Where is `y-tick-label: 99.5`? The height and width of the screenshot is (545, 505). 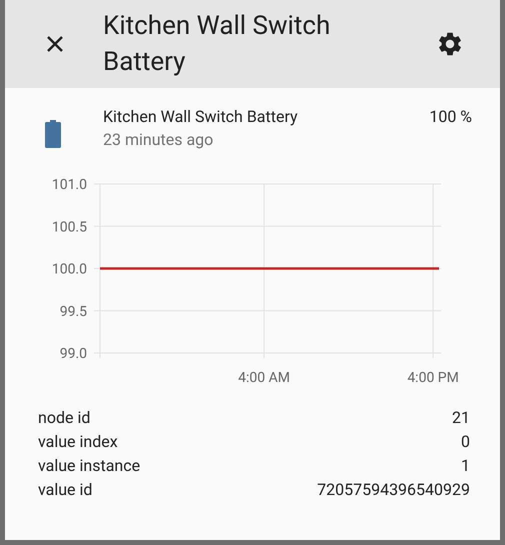
y-tick-label: 99.5 is located at coordinates (73, 312).